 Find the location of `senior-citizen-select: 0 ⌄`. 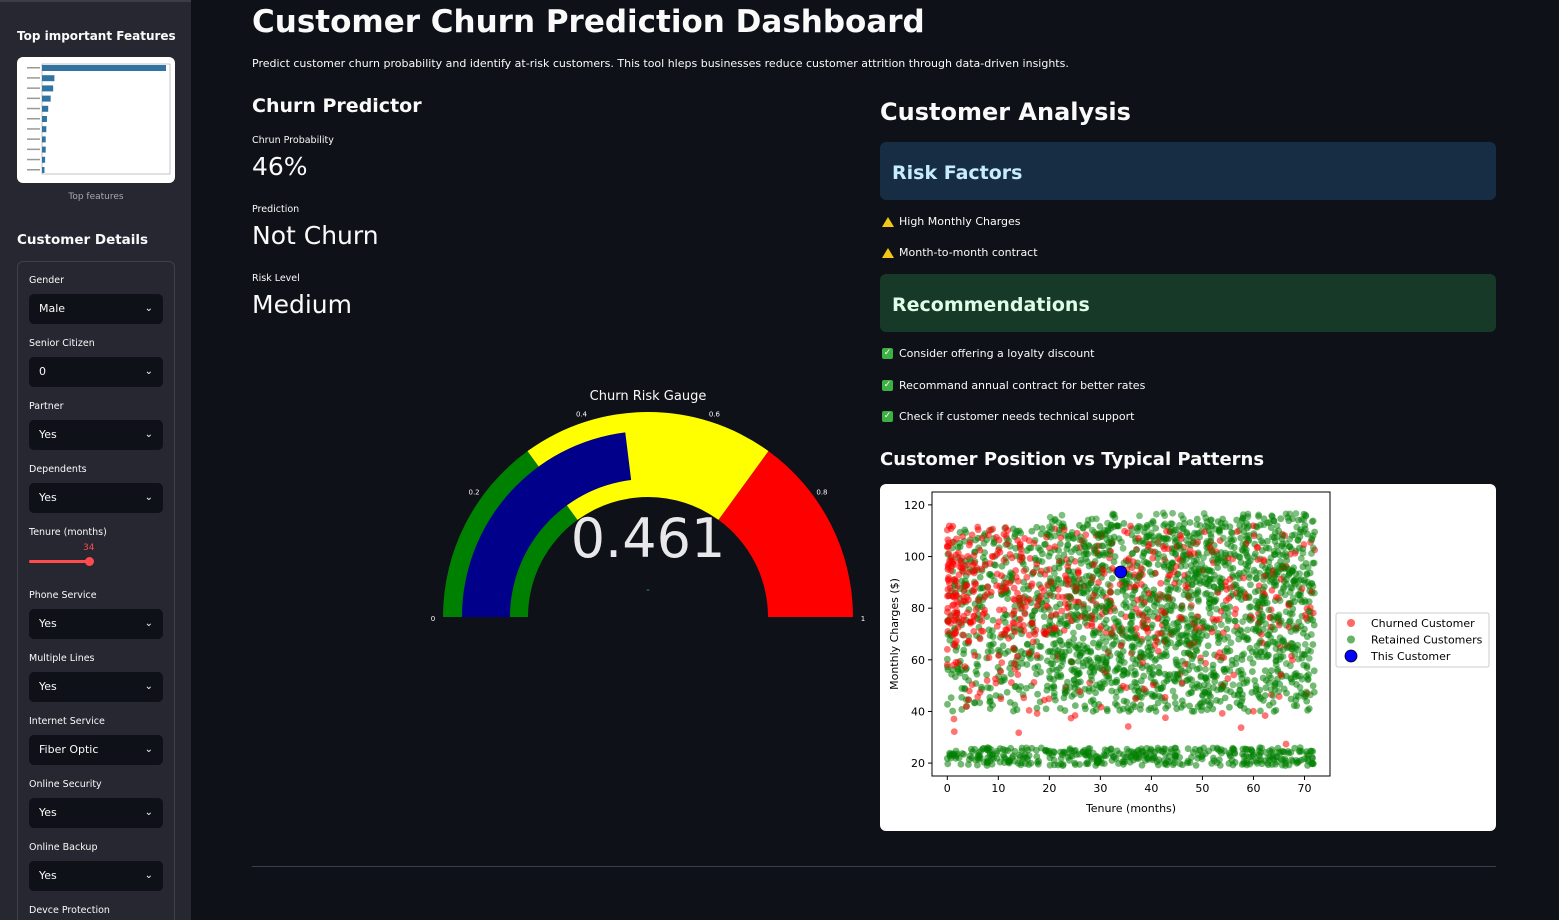

senior-citizen-select: 0 ⌄ is located at coordinates (96, 372).